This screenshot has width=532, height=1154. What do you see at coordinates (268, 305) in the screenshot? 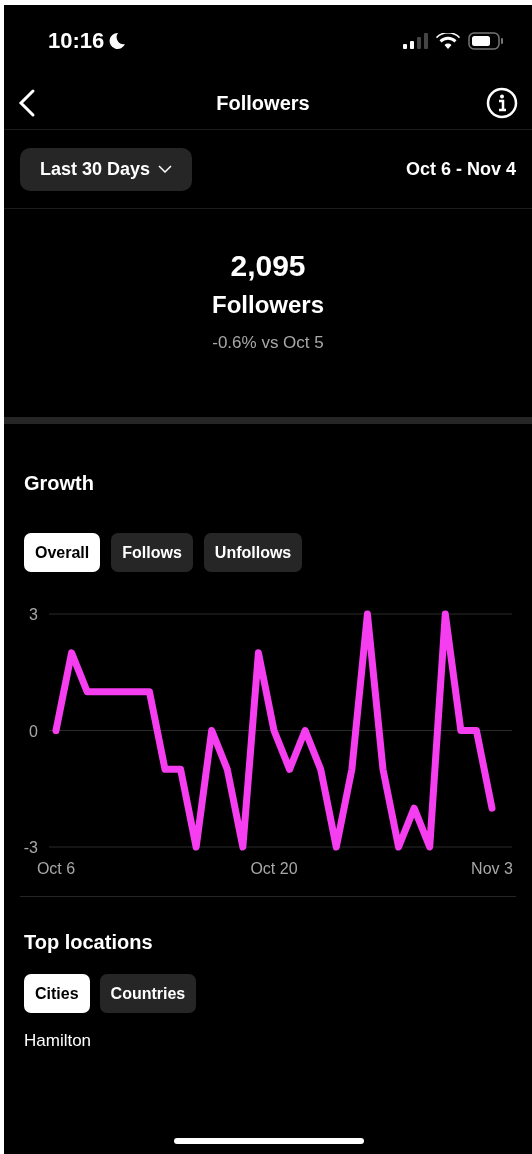
I see `follower-label: Followers` at bounding box center [268, 305].